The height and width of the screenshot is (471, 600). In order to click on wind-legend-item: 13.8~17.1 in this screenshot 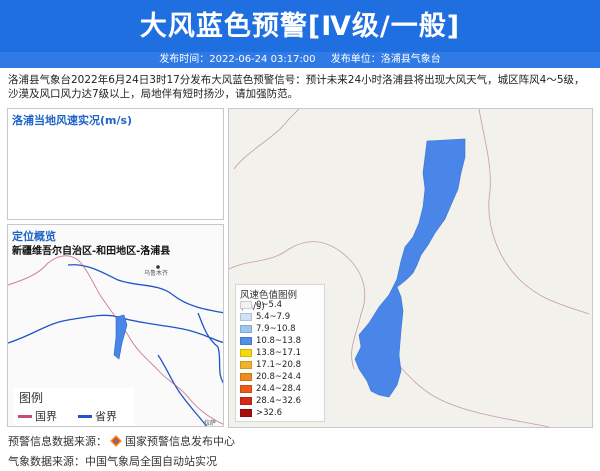, I will do `click(270, 353)`.